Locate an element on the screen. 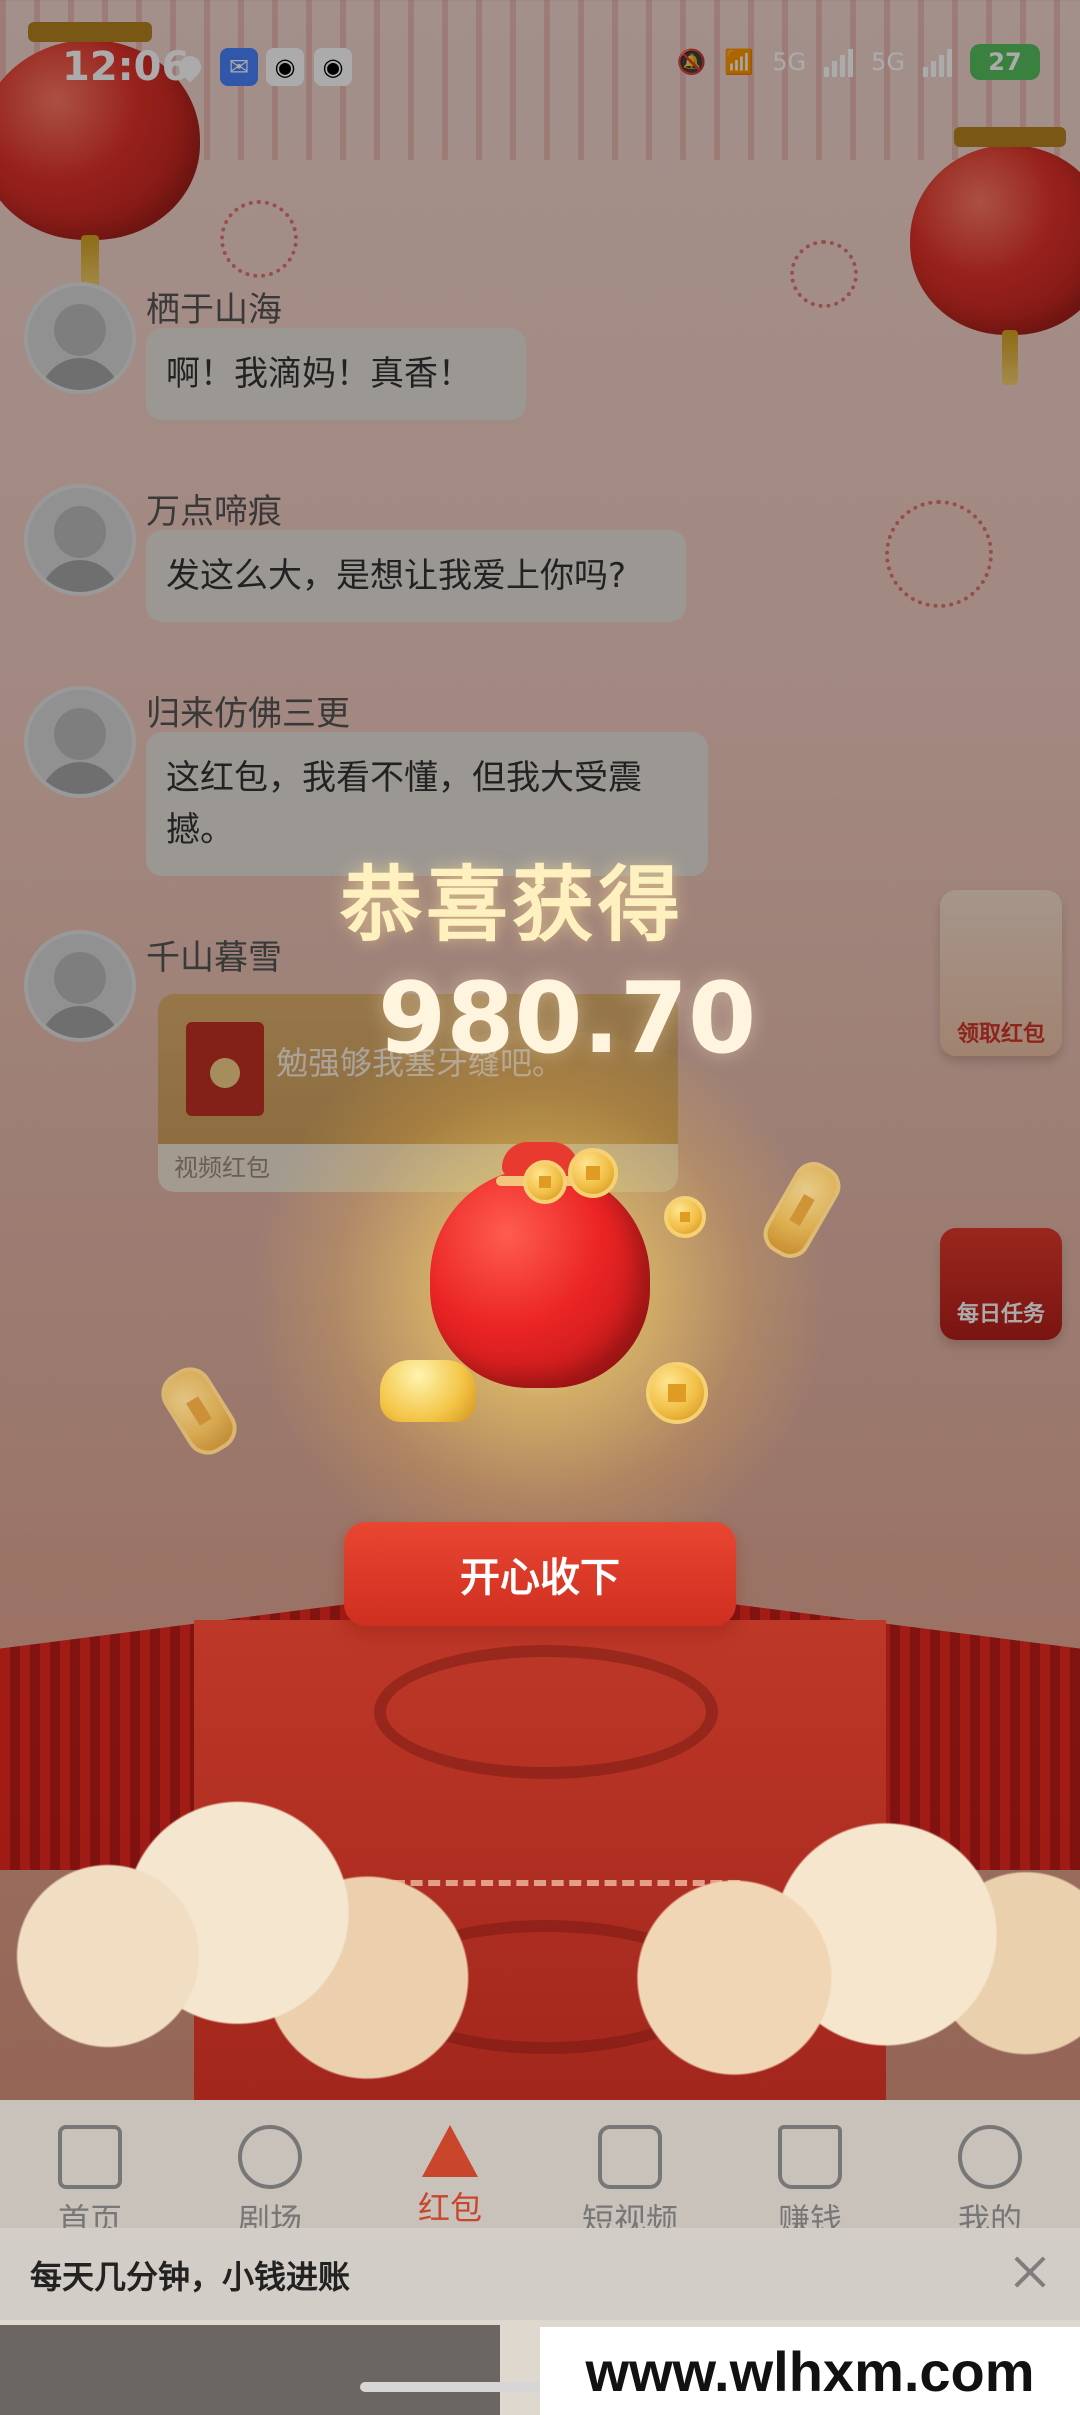 The width and height of the screenshot is (1080, 2415). bottom-thumbnail is located at coordinates (250, 2370).